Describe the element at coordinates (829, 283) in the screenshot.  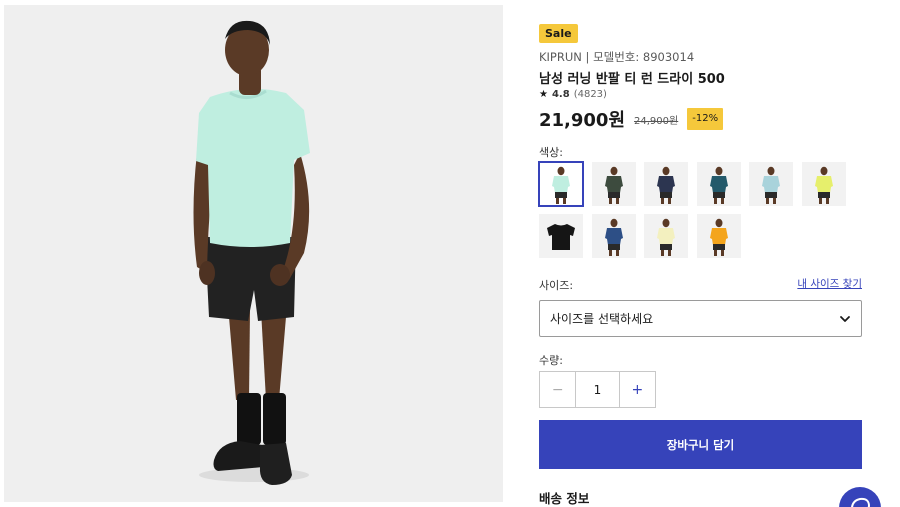
I see `size-guide-link: 내 사이즈 찾기` at that location.